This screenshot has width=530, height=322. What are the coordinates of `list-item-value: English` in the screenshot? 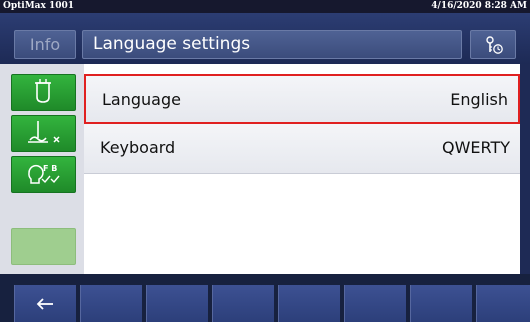 It's located at (479, 99).